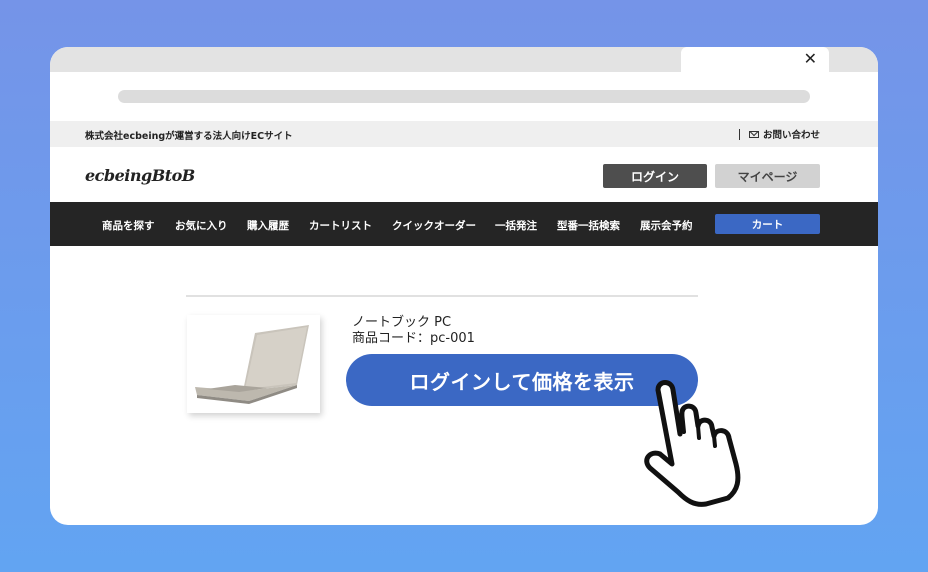 The width and height of the screenshot is (928, 572). What do you see at coordinates (516, 225) in the screenshot?
I see `nav-item-bulk-order: 一括発注` at bounding box center [516, 225].